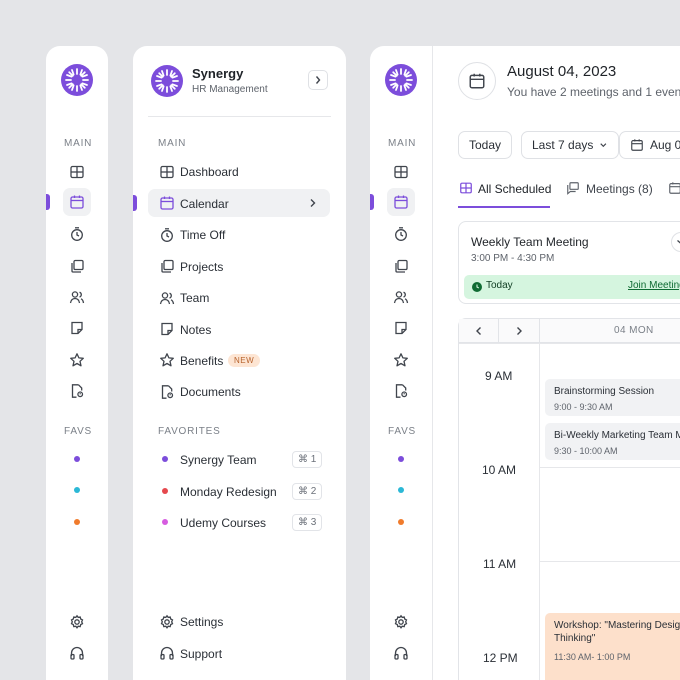 The image size is (680, 680). What do you see at coordinates (194, 298) in the screenshot?
I see `sidebar-item-team: Team` at bounding box center [194, 298].